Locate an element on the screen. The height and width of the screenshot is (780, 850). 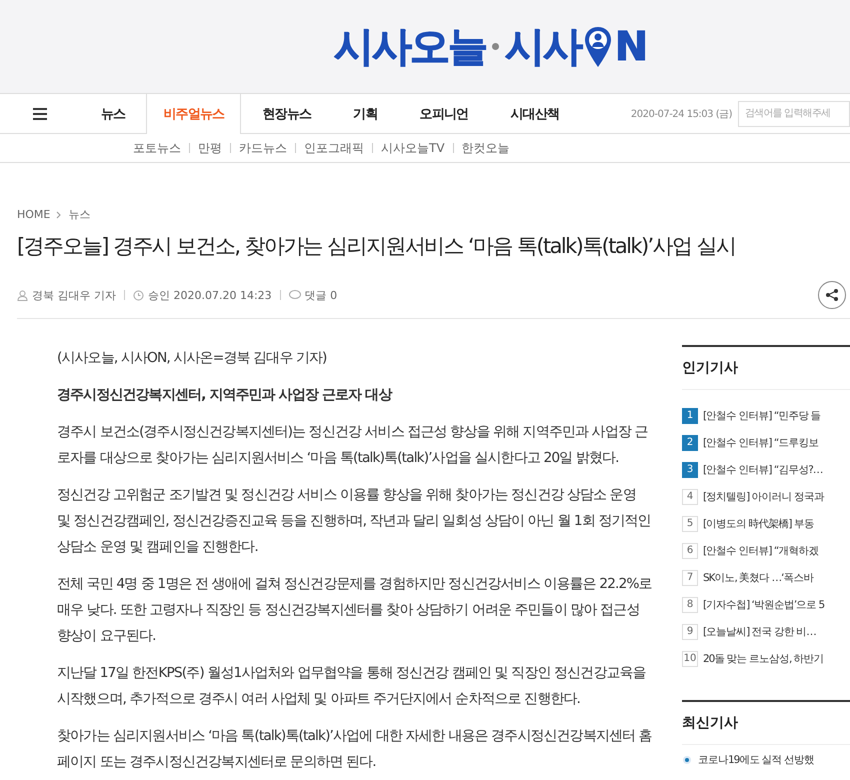
logo-dot-icon is located at coordinates (495, 46).